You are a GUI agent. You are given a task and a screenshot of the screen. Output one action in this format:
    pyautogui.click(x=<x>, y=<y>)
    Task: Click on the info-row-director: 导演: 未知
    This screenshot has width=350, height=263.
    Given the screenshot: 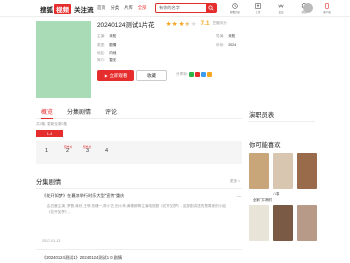 What is the action you would take?
    pyautogui.click(x=225, y=36)
    